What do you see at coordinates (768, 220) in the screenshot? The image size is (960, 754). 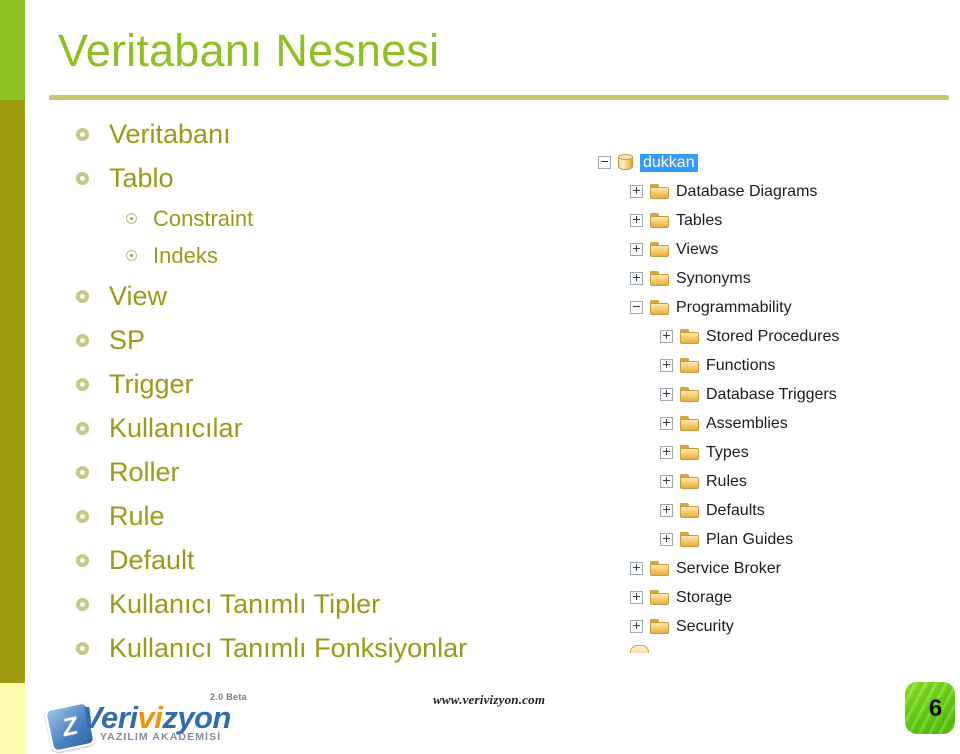 I see `tree-node: Tables` at bounding box center [768, 220].